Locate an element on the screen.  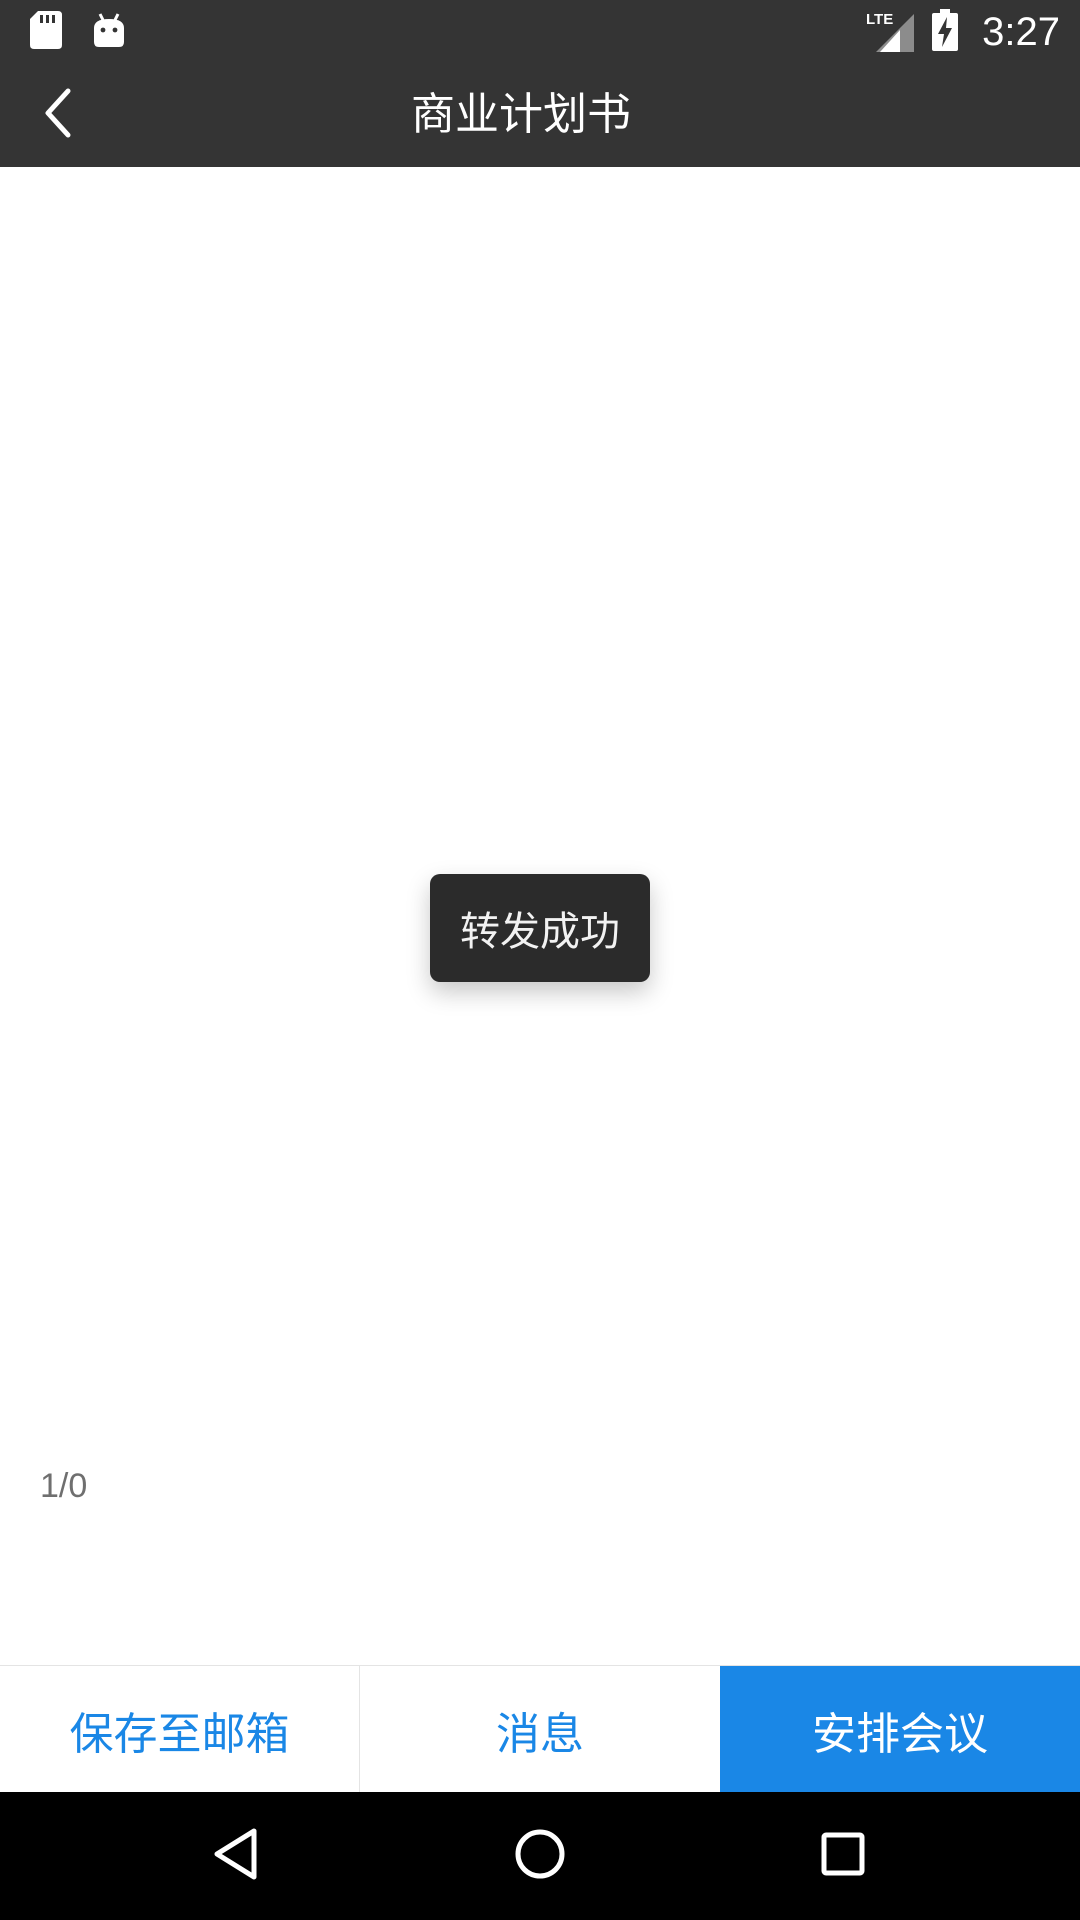
bottom-action-bar: 保存至邮箱 消息 安排会议 is located at coordinates (540, 1729).